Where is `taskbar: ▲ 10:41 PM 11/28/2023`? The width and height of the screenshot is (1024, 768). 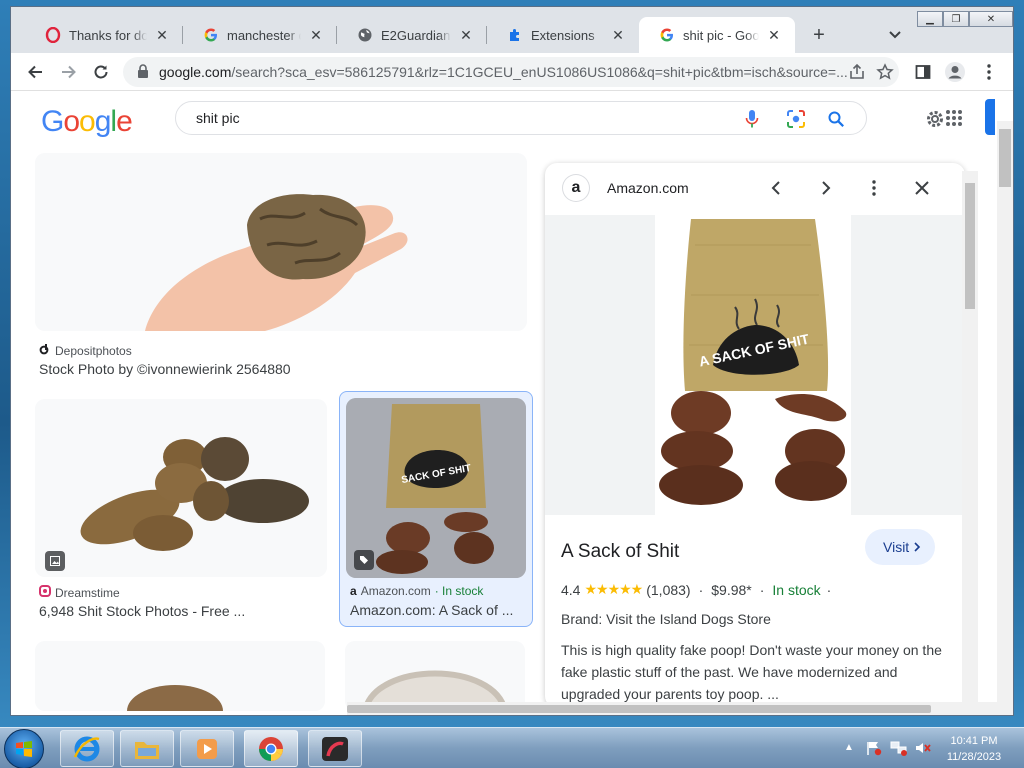
taskbar: ▲ 10:41 PM 11/28/2023 is located at coordinates (512, 747).